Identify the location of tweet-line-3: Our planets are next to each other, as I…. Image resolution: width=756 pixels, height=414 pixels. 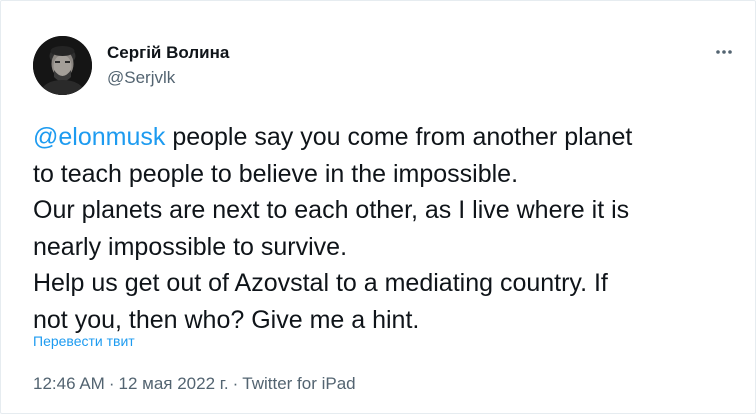
(331, 210).